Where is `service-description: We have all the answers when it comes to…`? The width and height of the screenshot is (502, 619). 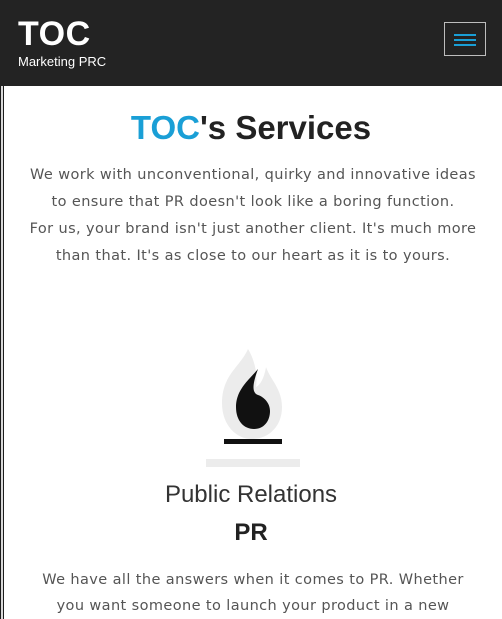
service-description: We have all the answers when it comes to… is located at coordinates (253, 593).